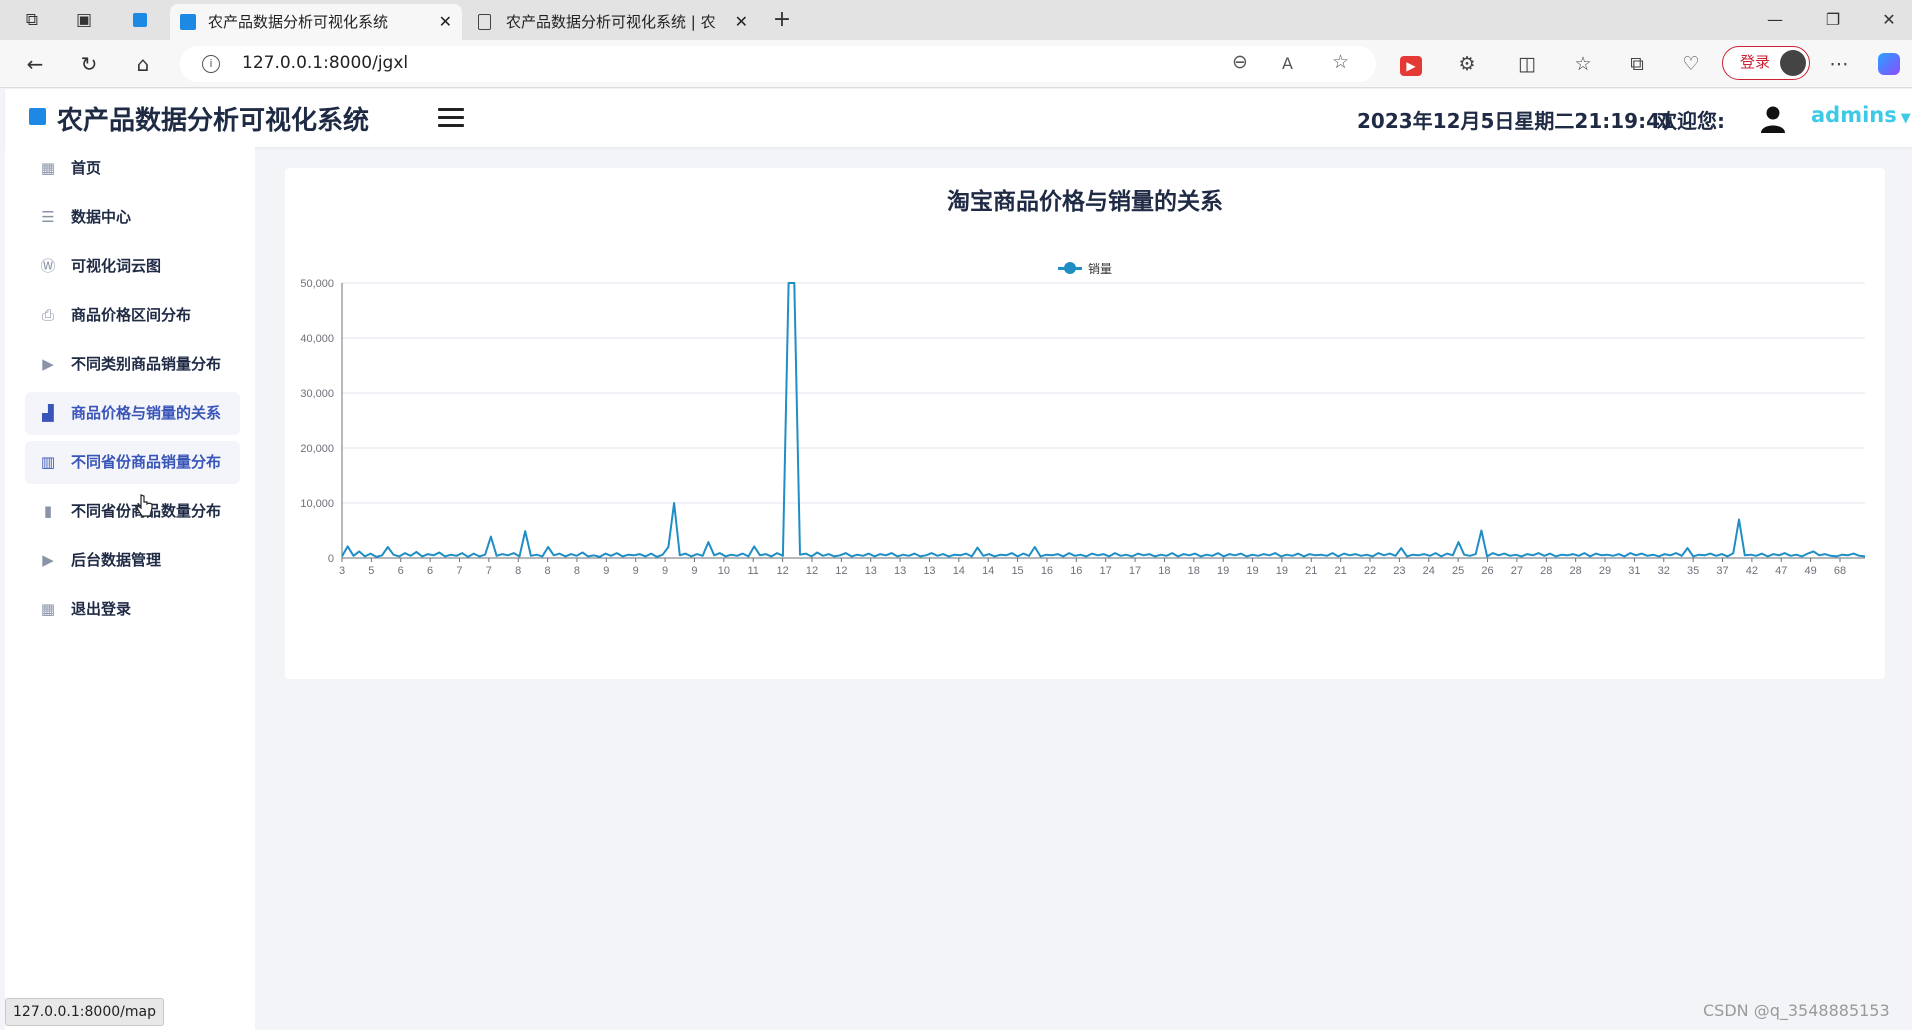  Describe the element at coordinates (116, 560) in the screenshot. I see `sidebar-item-label: 后台数据管理` at that location.